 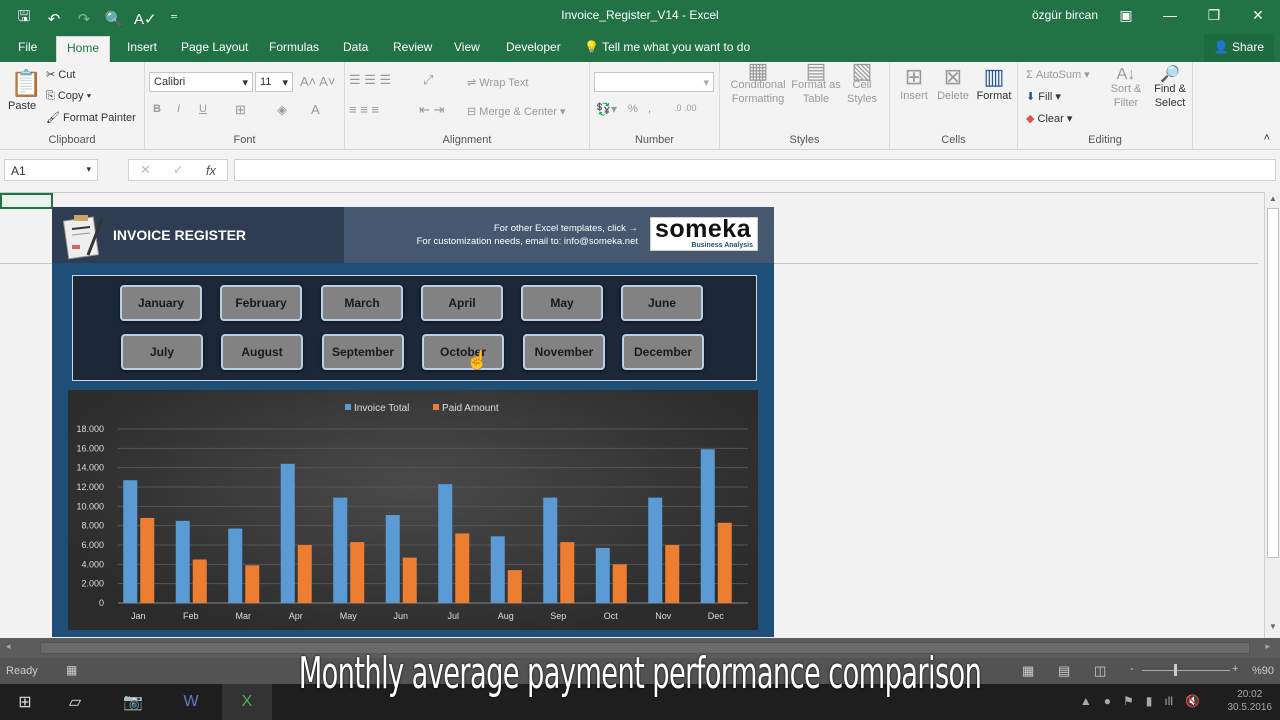 What do you see at coordinates (606, 109) in the screenshot?
I see `currency-icon: 💱▾` at bounding box center [606, 109].